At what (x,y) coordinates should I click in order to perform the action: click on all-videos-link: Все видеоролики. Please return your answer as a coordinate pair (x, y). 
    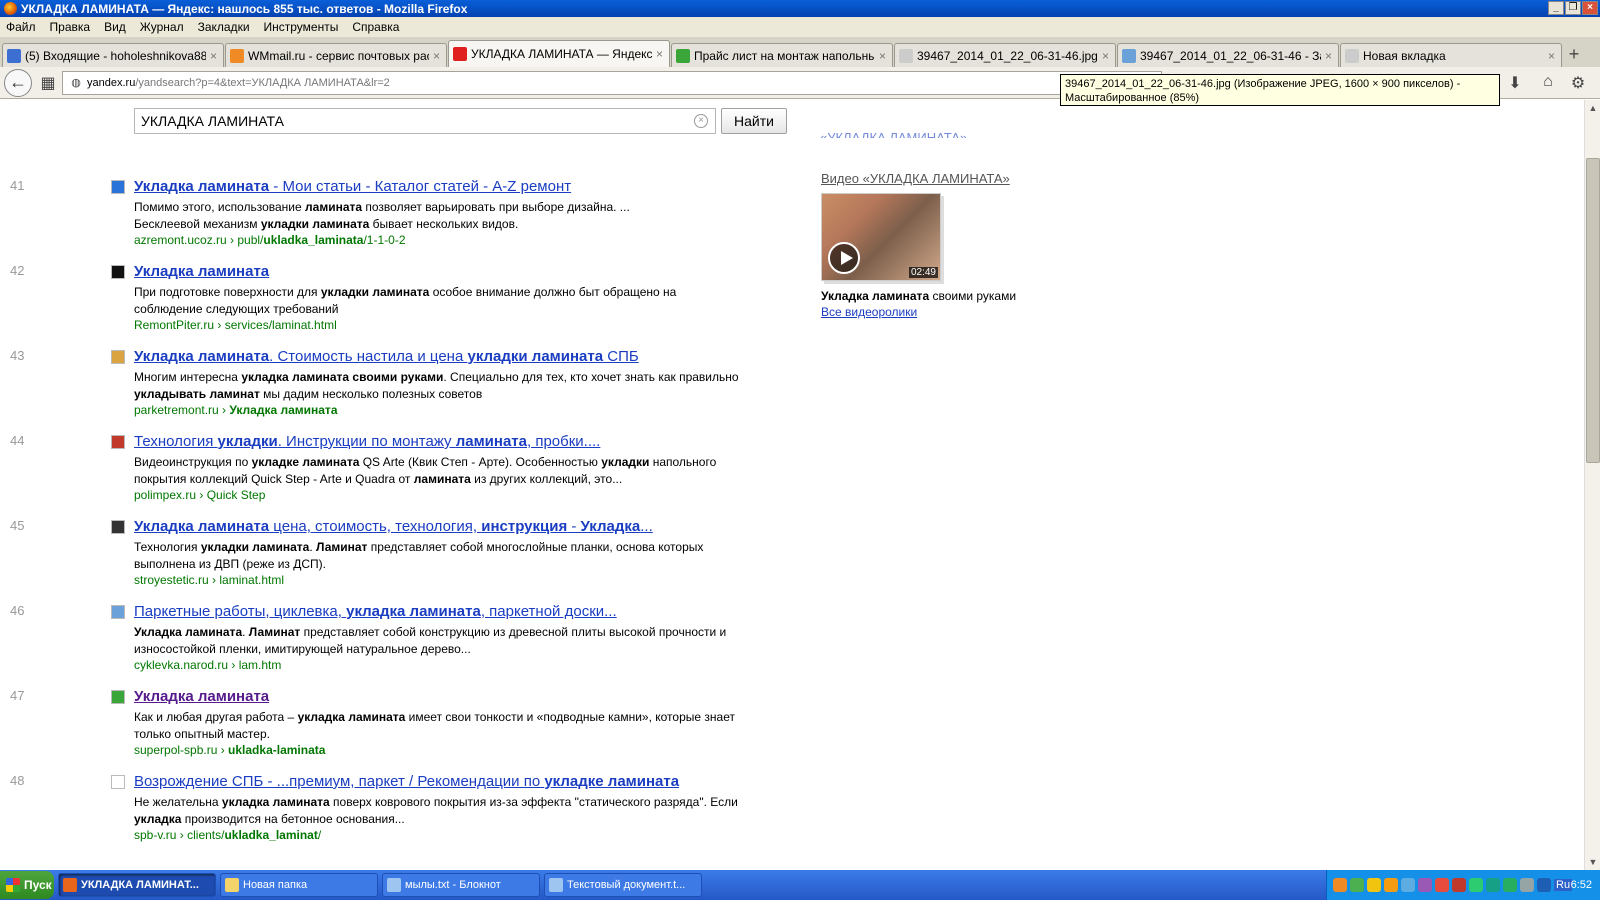
    Looking at the image, I should click on (869, 312).